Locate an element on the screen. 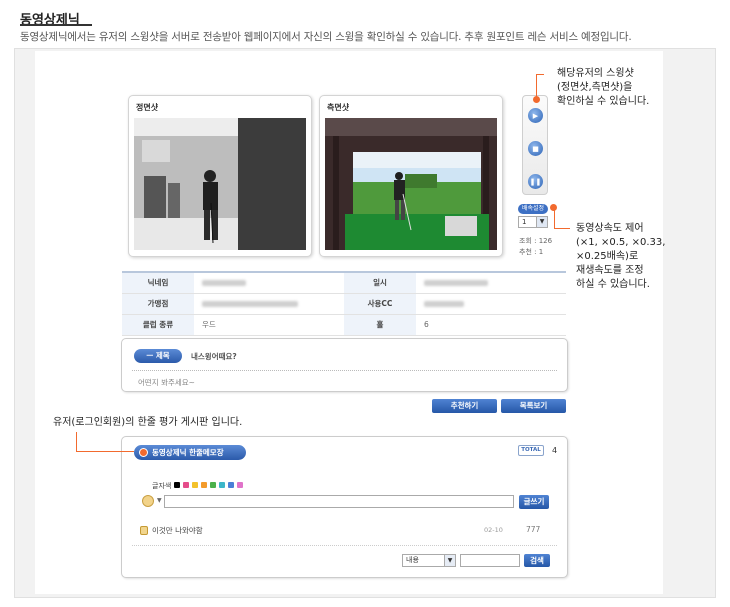 The width and height of the screenshot is (730, 607). table-row: 가맹점 사용CC is located at coordinates (344, 304).